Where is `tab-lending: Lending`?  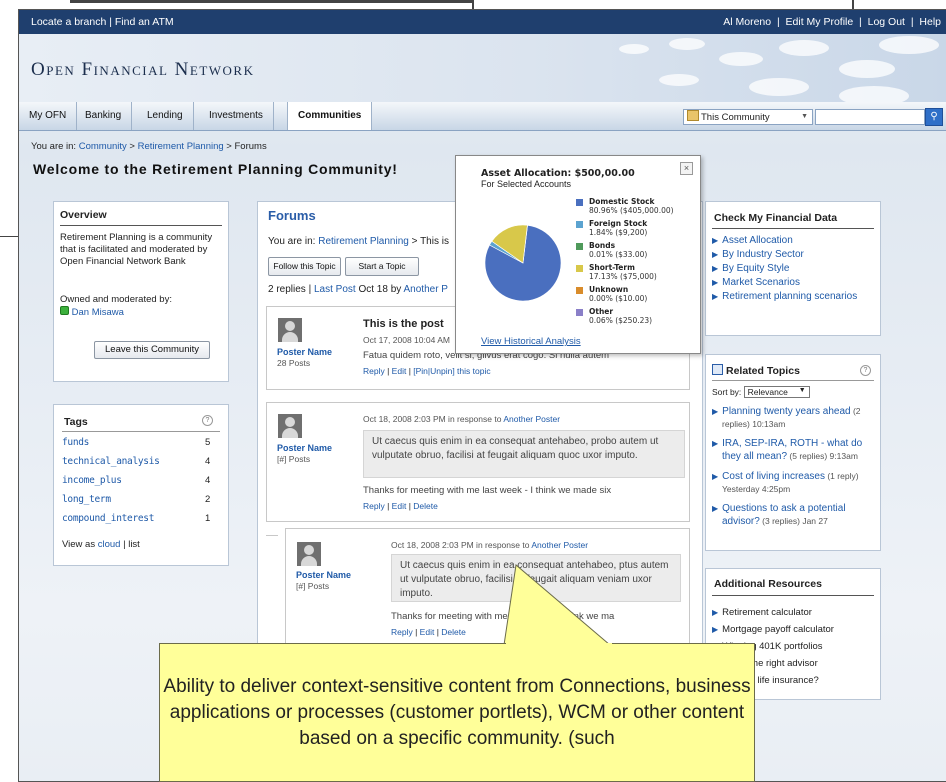
tab-lending: Lending is located at coordinates (165, 116).